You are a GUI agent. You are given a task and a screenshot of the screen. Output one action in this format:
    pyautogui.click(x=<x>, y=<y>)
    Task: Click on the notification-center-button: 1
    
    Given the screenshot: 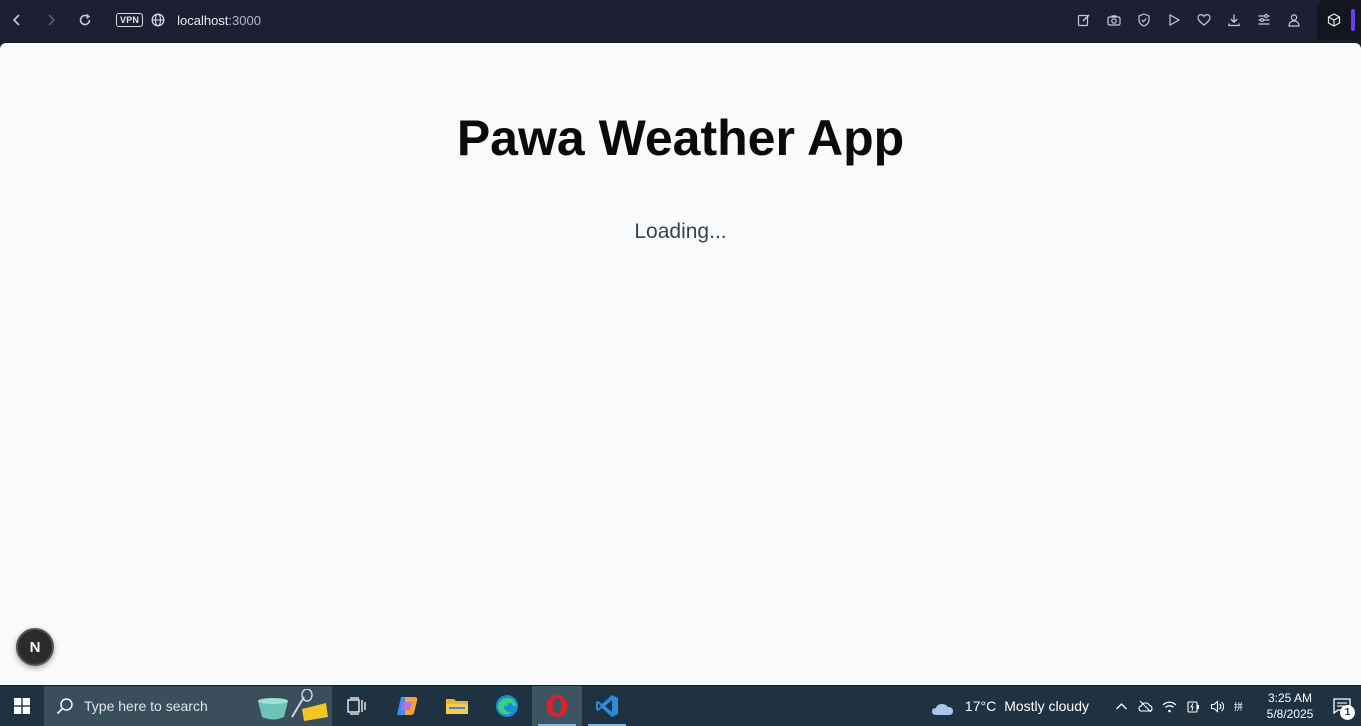 What is the action you would take?
    pyautogui.click(x=1342, y=706)
    